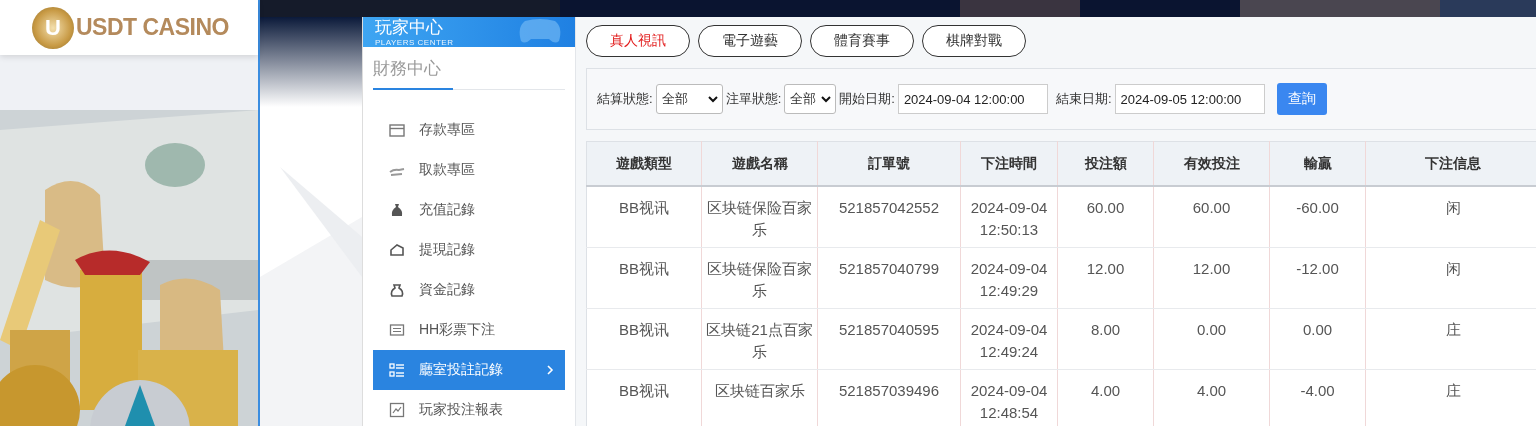 Image resolution: width=1536 pixels, height=426 pixels. What do you see at coordinates (469, 370) in the screenshot?
I see `menu-item: 廳室投註記錄` at bounding box center [469, 370].